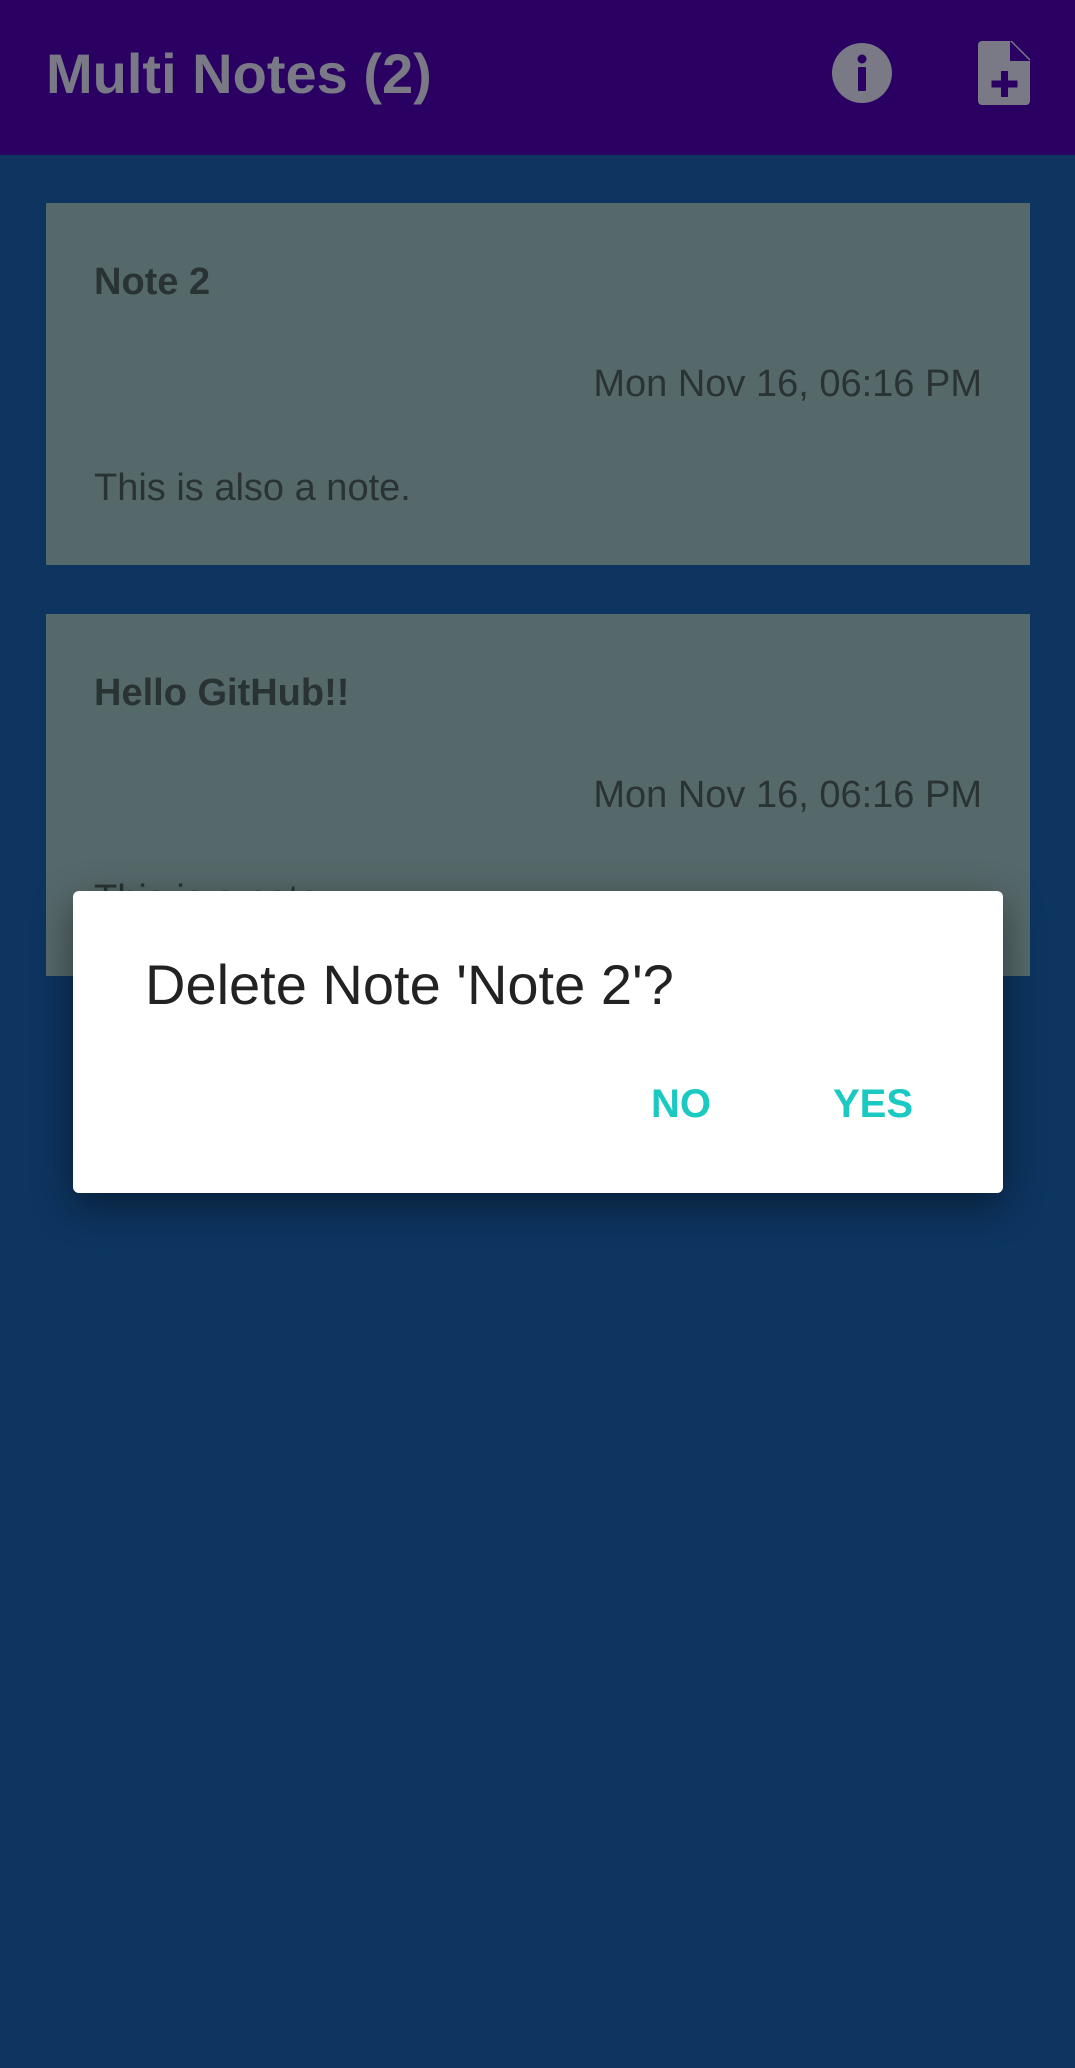 The height and width of the screenshot is (2068, 1075). I want to click on note-title: Hello GitHub!!, so click(222, 693).